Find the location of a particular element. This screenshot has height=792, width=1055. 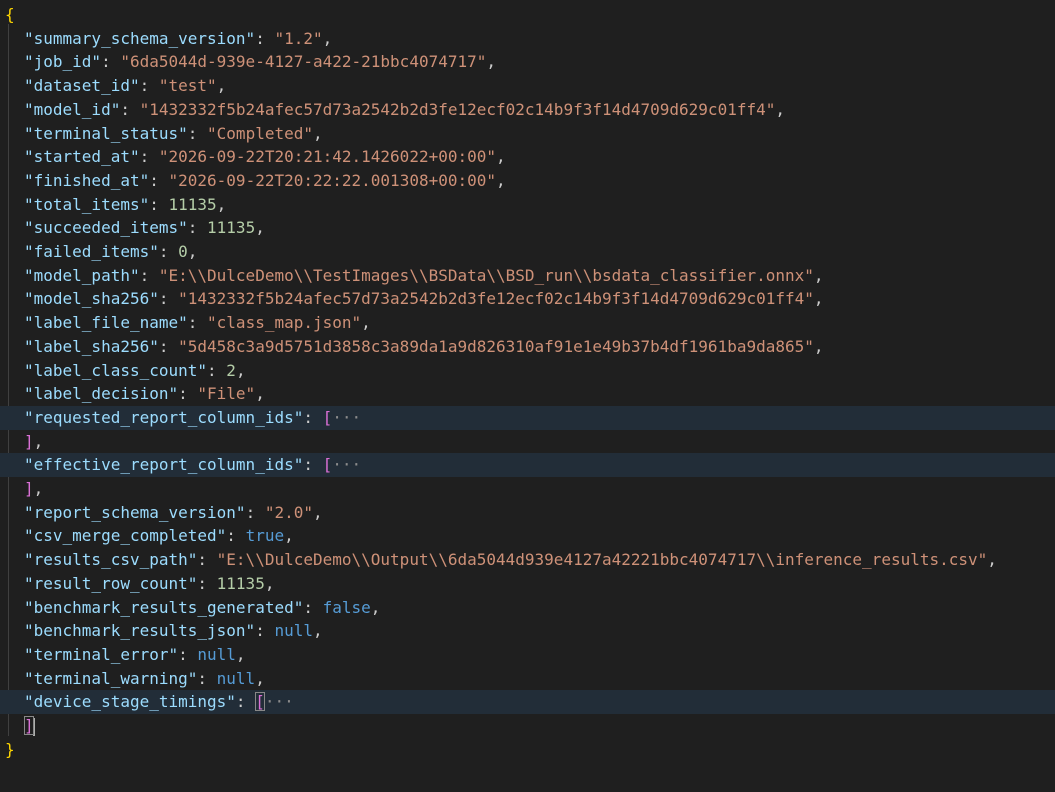

json-value: 2 is located at coordinates (231, 370).